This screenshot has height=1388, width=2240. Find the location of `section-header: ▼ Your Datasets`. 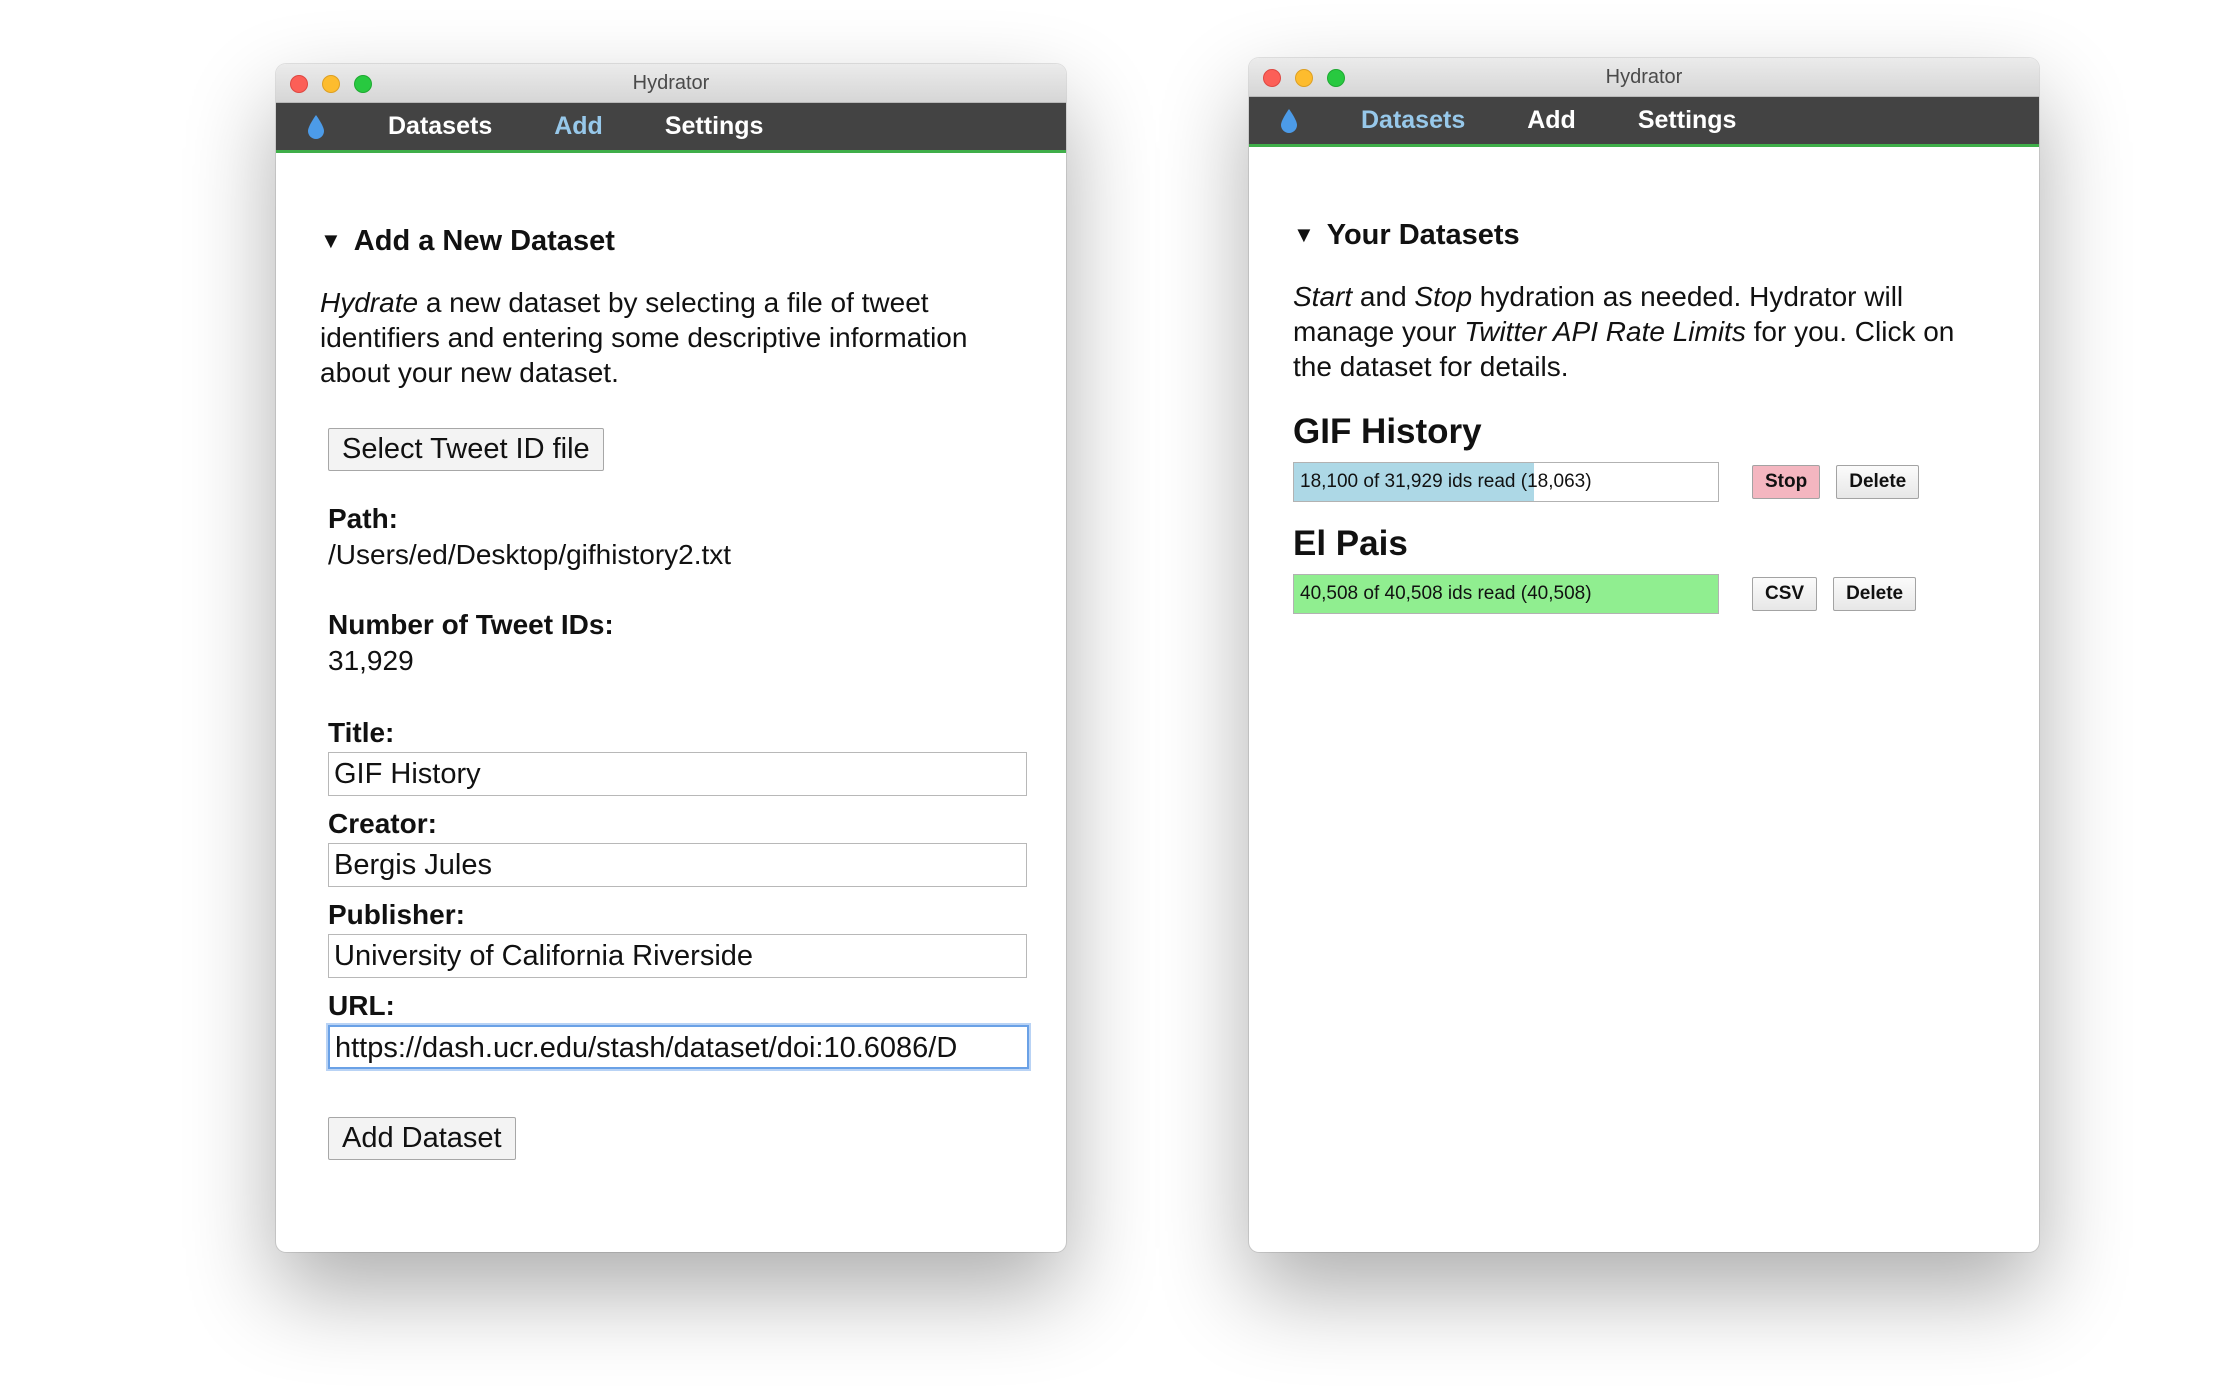

section-header: ▼ Your Datasets is located at coordinates (1644, 235).